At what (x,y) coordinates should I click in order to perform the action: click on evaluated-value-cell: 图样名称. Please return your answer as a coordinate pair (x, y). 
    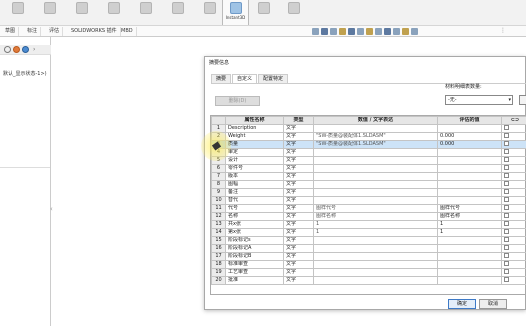
    Looking at the image, I should click on (469, 216).